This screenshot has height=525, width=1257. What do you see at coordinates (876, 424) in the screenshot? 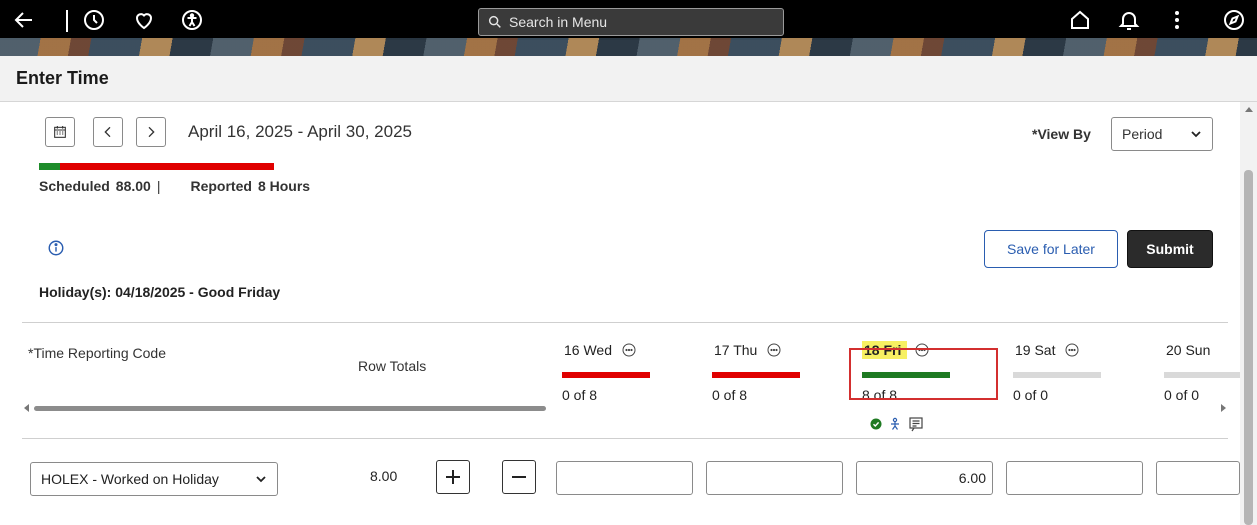
I see `approved-check-icon` at bounding box center [876, 424].